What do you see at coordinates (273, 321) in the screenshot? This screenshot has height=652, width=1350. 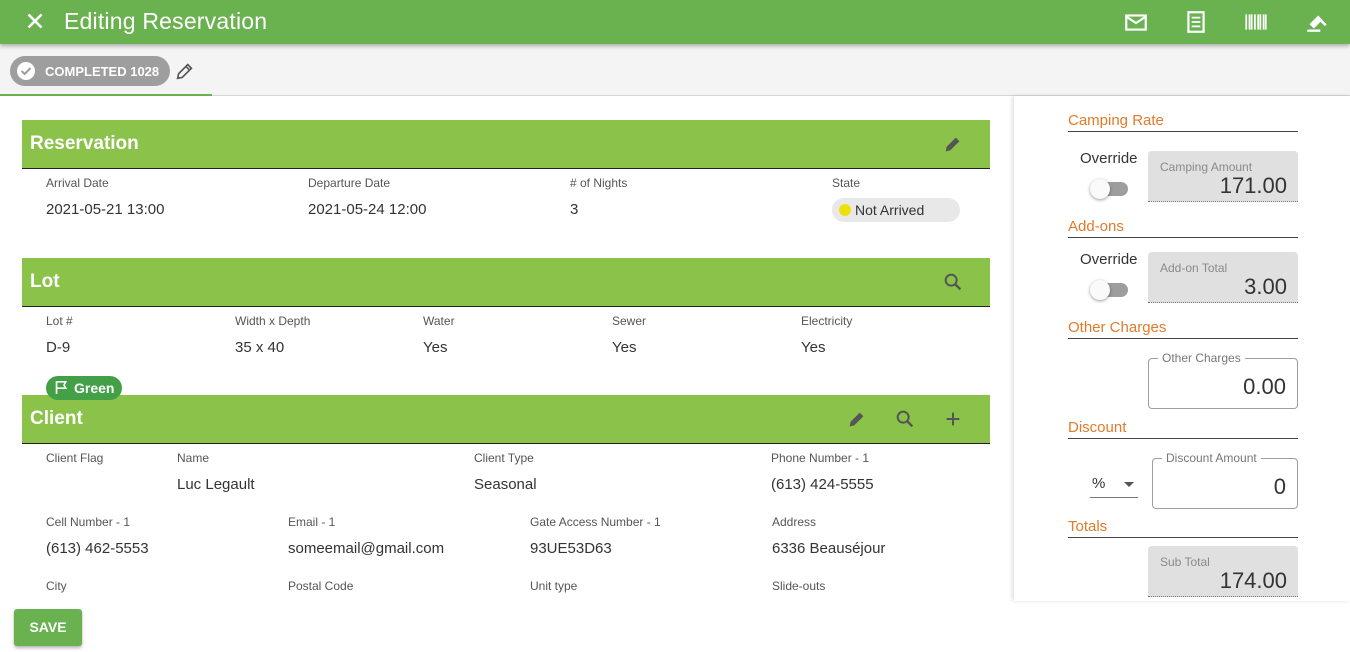 I see `lot-size-label: Width x Depth` at bounding box center [273, 321].